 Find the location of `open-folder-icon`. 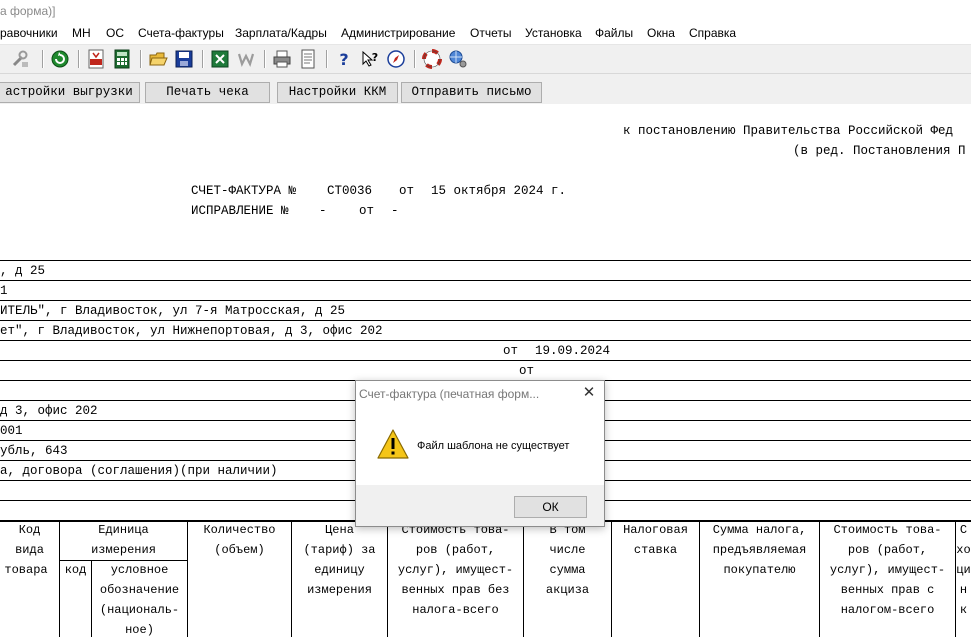

open-folder-icon is located at coordinates (158, 59).